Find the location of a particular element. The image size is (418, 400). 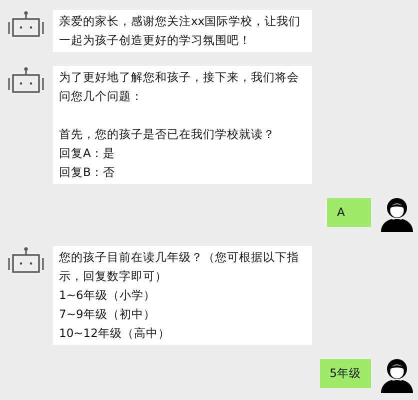

message-text: 首先，您的孩子是否已在我们学校就读？ is located at coordinates (167, 134).